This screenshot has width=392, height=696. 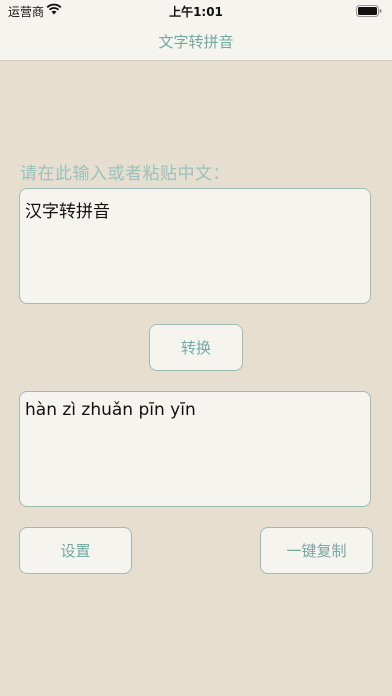 I want to click on page-title: 文字转拼音, so click(x=196, y=42).